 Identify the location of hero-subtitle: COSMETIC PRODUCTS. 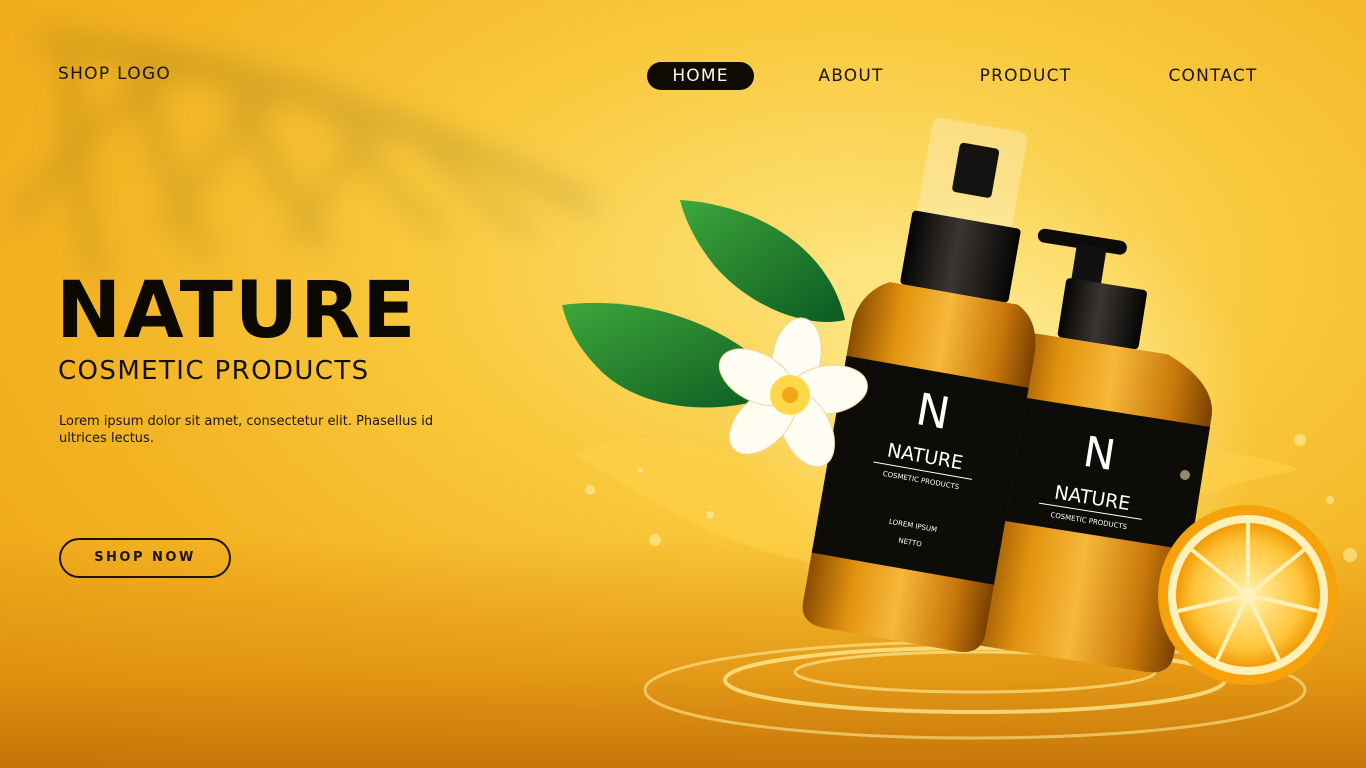
(214, 371).